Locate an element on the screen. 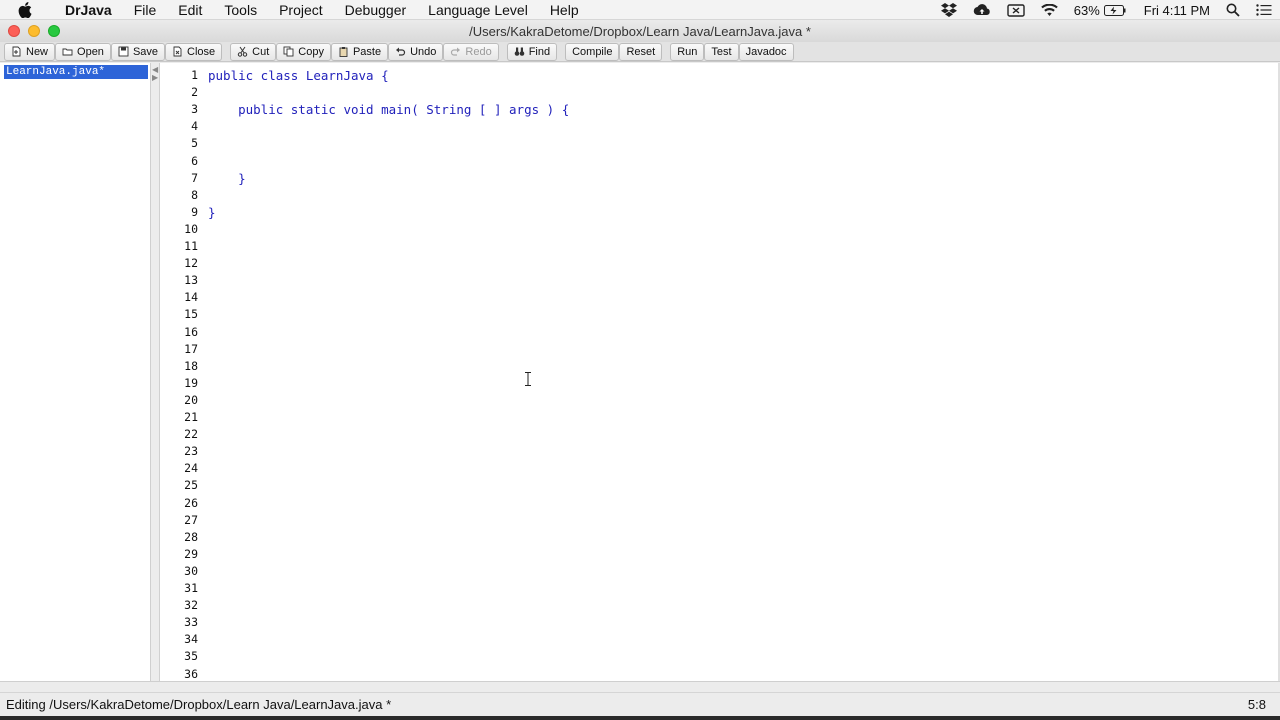 The image size is (1280, 720). code-line: 9} is located at coordinates (188, 212).